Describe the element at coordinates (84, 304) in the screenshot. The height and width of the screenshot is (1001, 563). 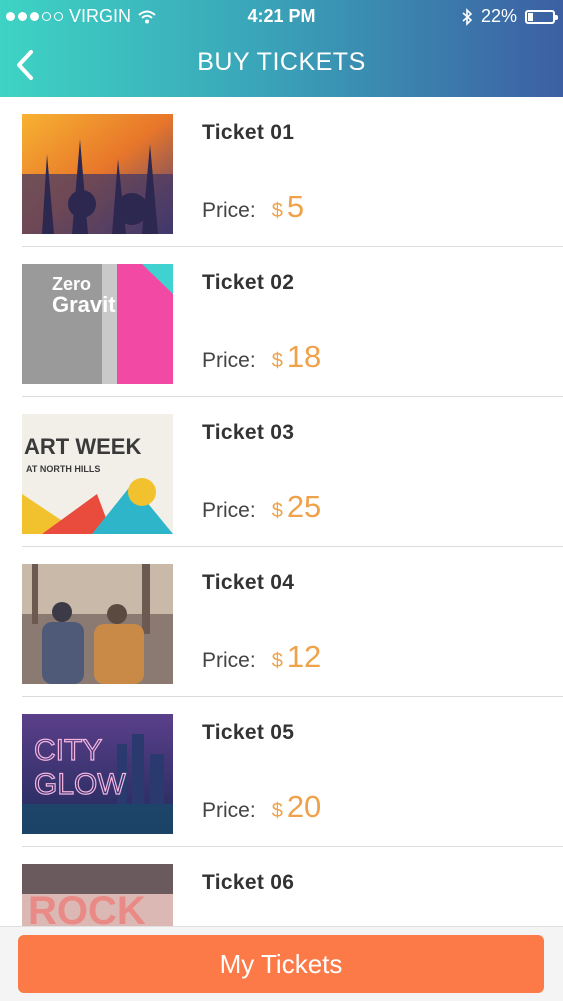
I see `thumb-text: Gravit` at that location.